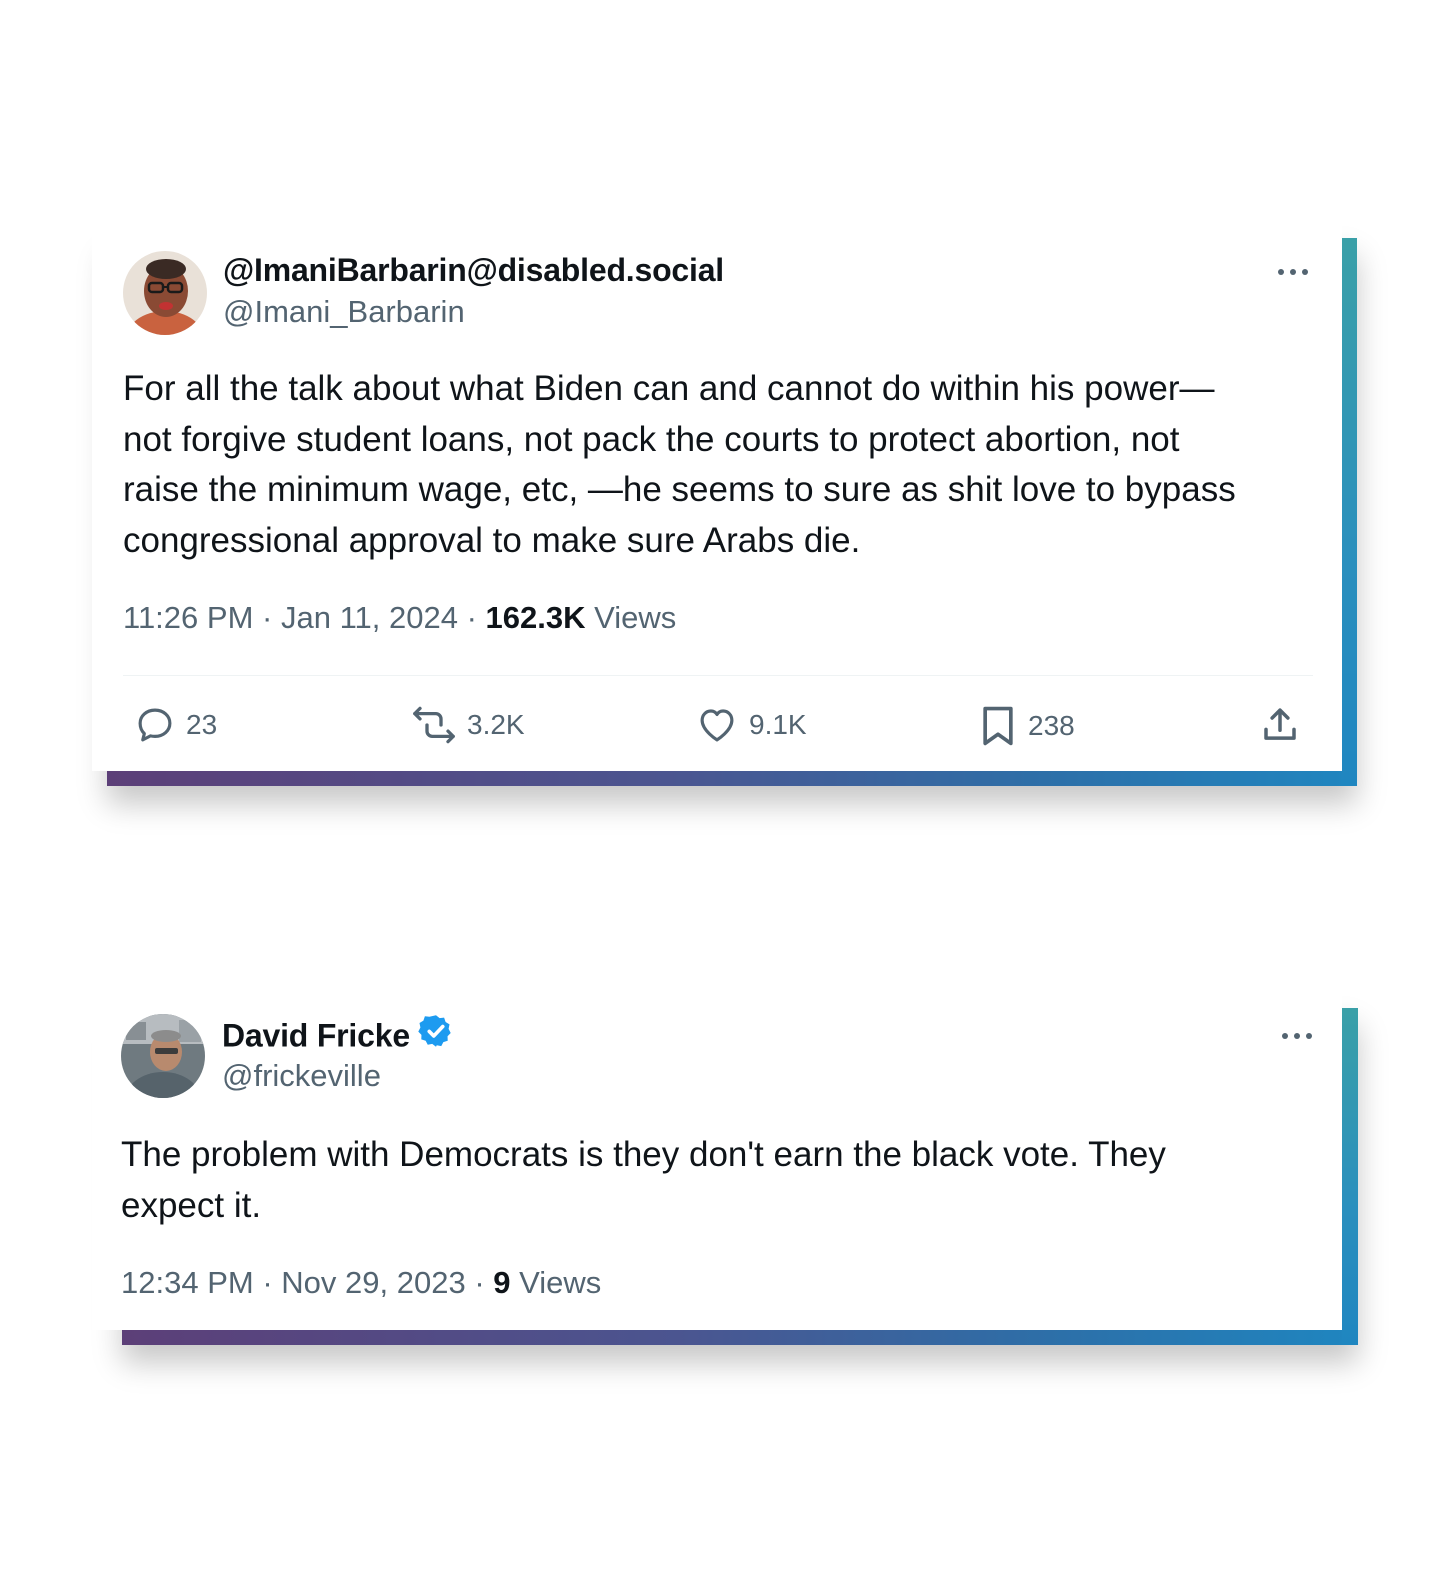 The image size is (1456, 1574). I want to click on tweet-meta: 11:26 PM · Jan 11, 2024 · 162.3K Views, so click(399, 618).